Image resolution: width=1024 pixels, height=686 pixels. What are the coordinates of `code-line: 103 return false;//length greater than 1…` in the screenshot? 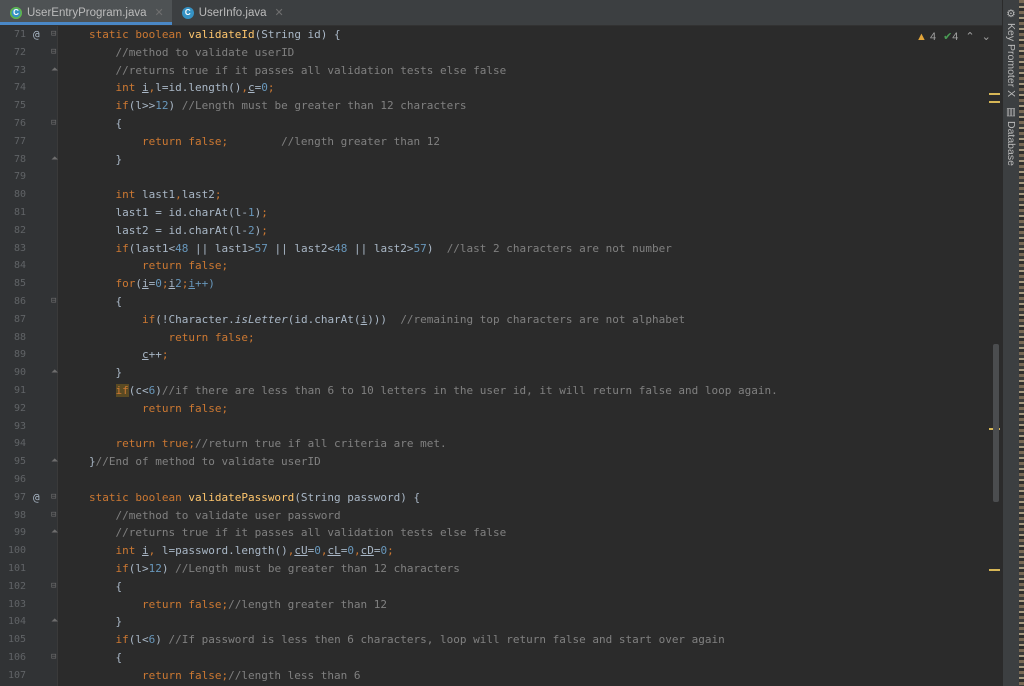 It's located at (501, 605).